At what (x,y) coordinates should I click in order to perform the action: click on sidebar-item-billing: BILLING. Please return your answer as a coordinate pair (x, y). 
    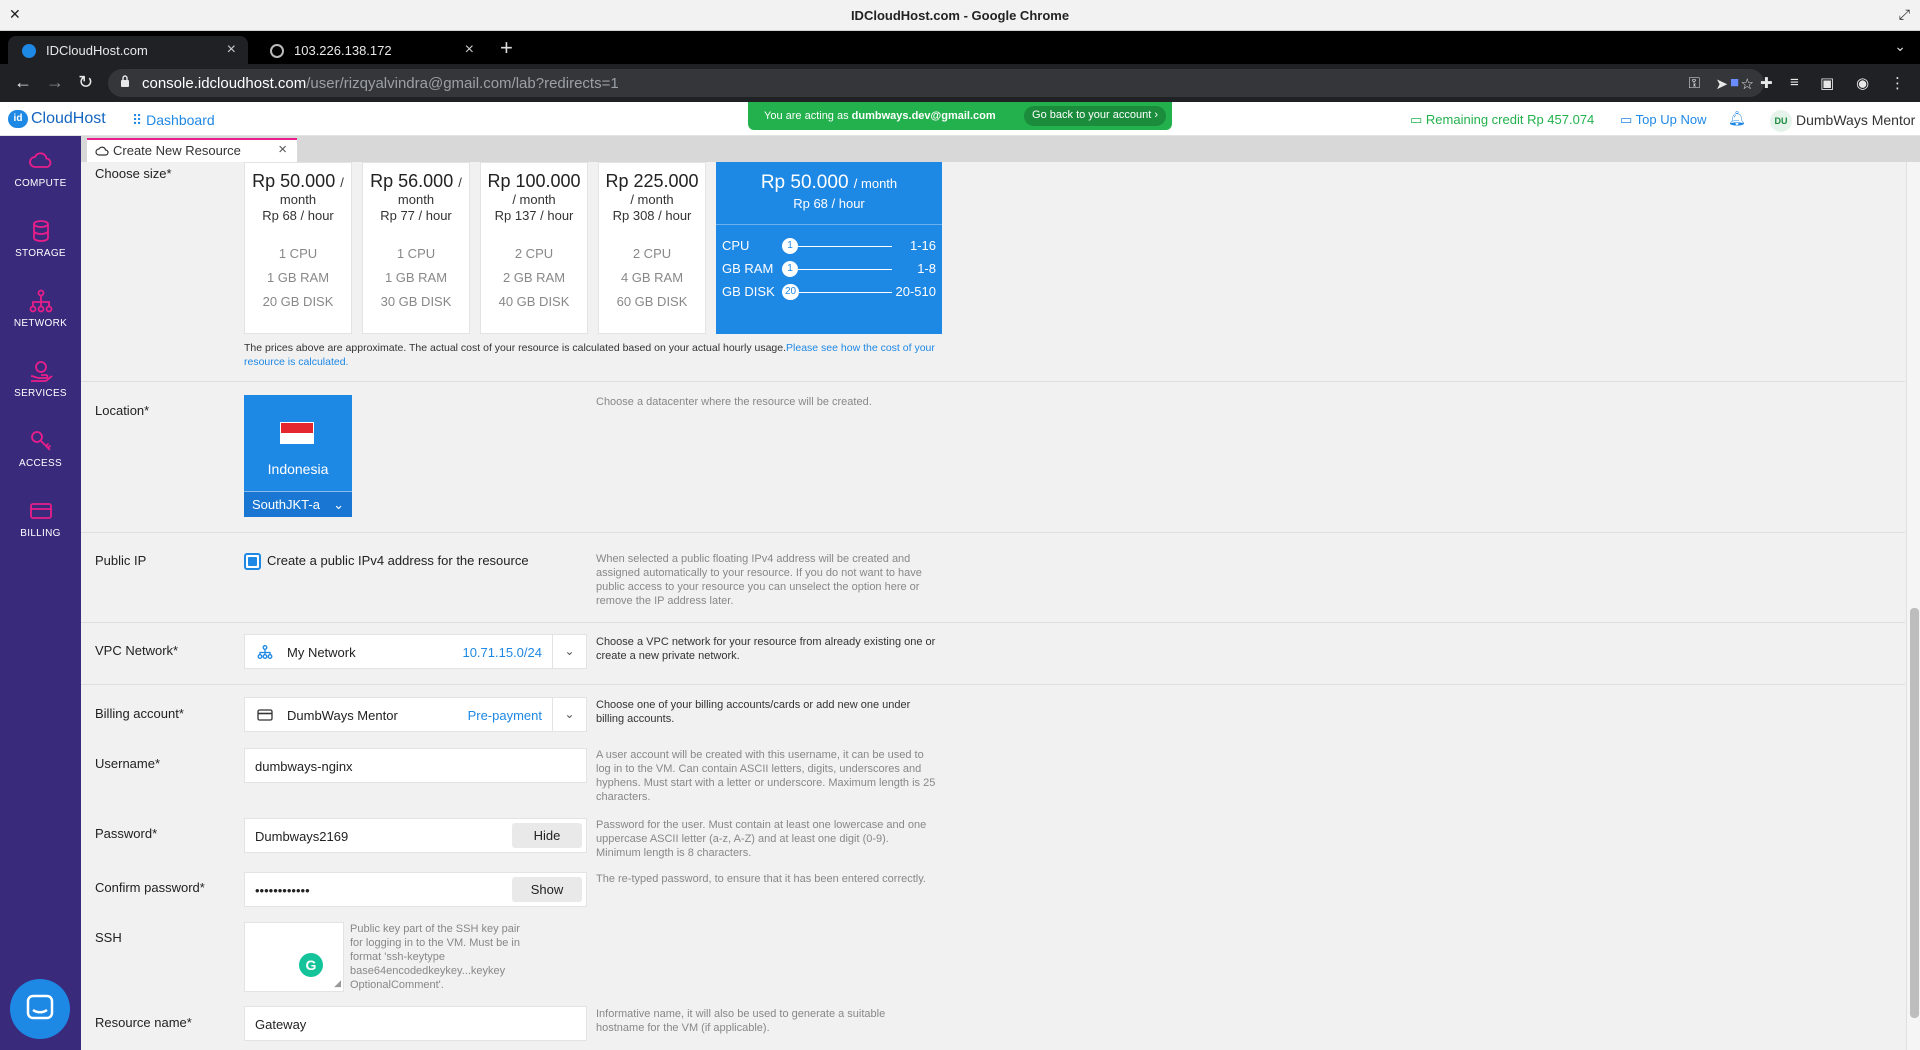
    Looking at the image, I should click on (40, 528).